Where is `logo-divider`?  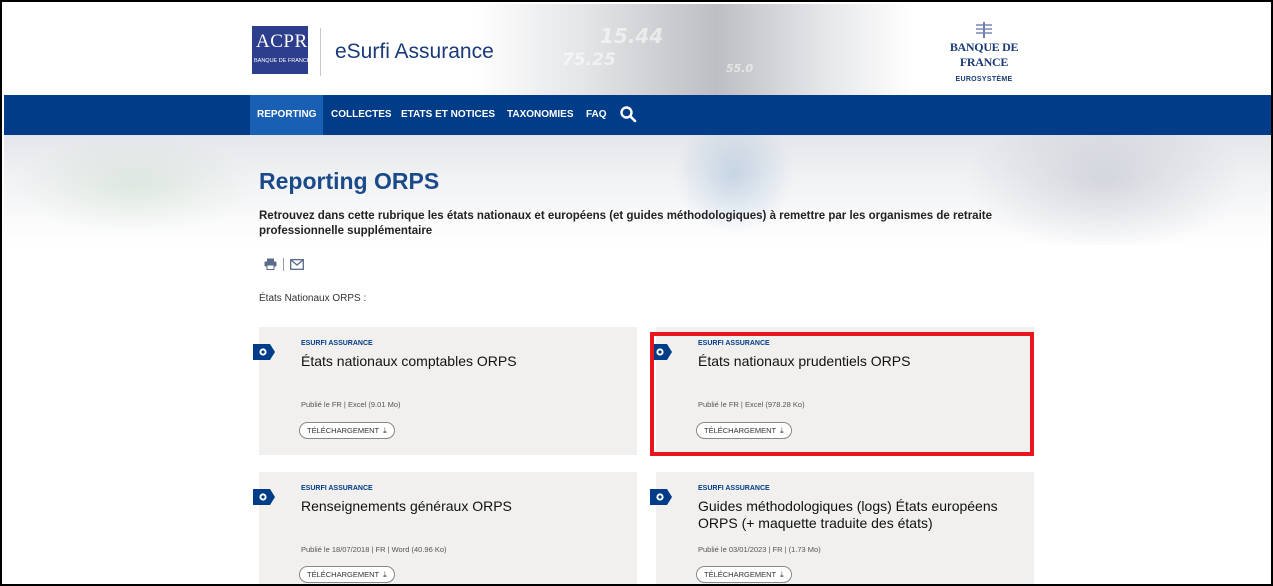
logo-divider is located at coordinates (320, 52).